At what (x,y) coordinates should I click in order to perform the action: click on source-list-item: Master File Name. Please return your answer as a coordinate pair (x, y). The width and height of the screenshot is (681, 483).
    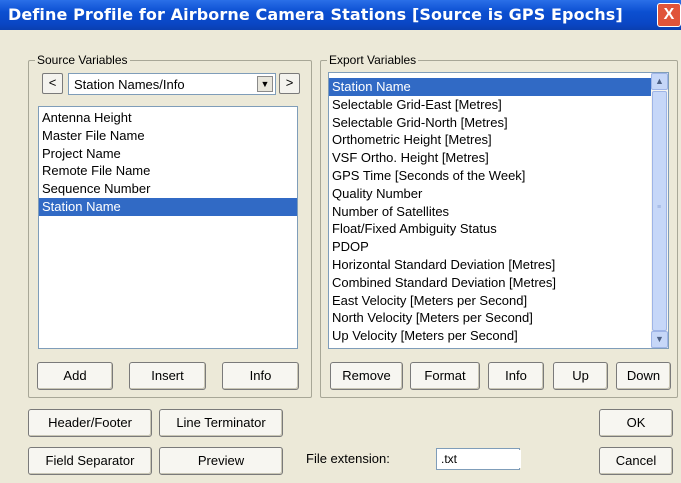
    Looking at the image, I should click on (168, 136).